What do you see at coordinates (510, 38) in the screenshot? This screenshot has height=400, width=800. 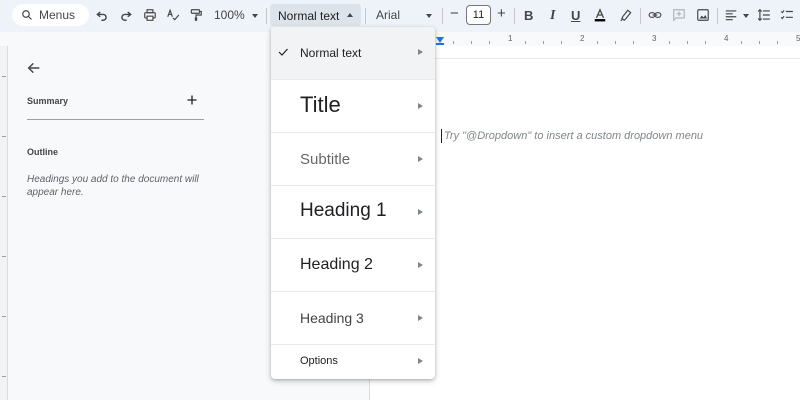 I see `ruler-number: 1` at bounding box center [510, 38].